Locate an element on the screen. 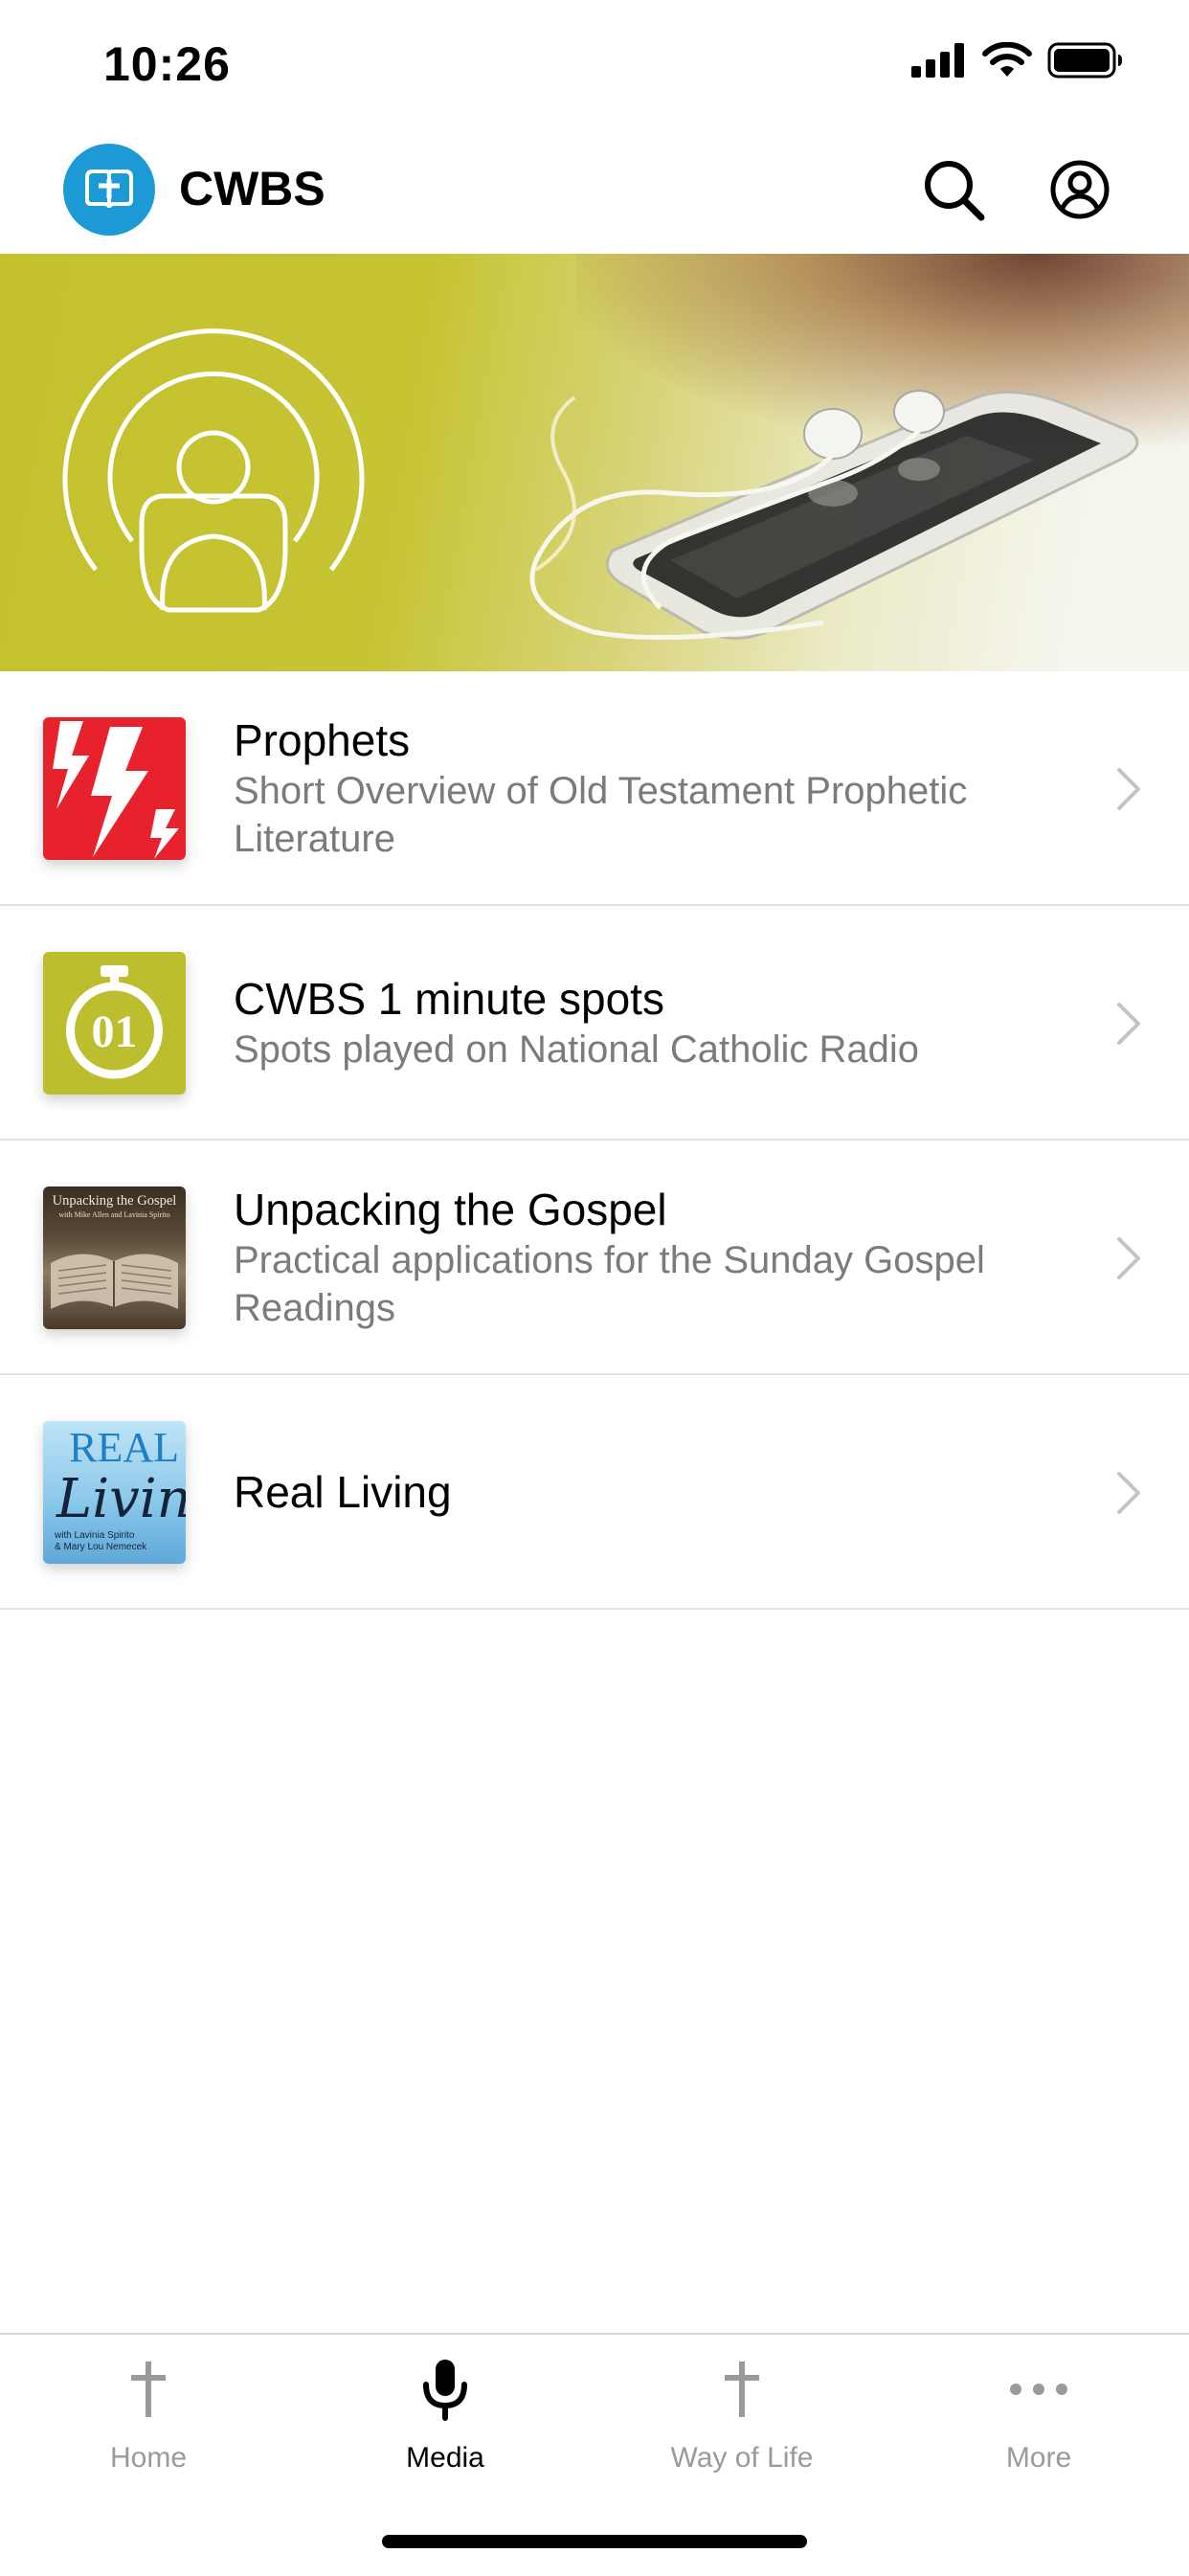  tab-media: Media is located at coordinates (445, 2415).